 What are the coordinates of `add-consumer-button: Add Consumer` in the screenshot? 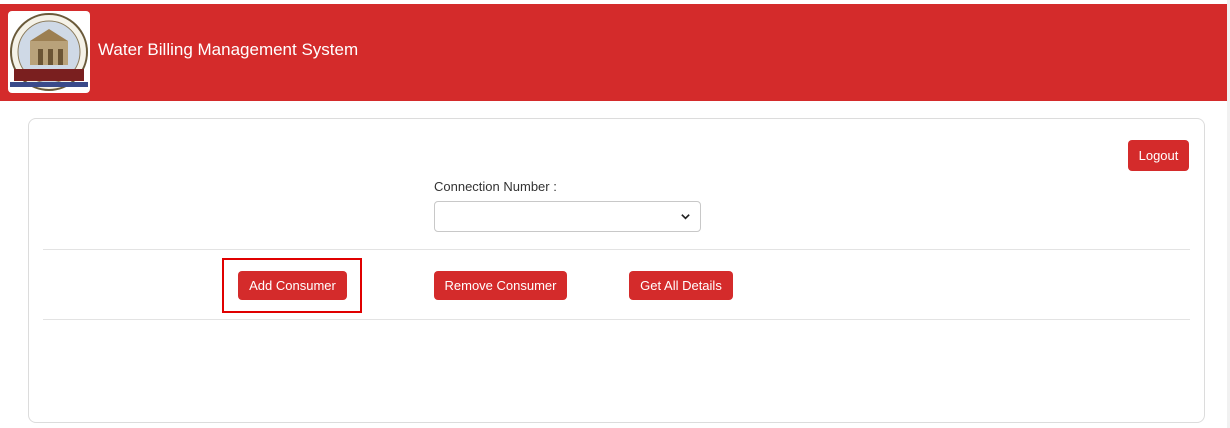 It's located at (292, 285).